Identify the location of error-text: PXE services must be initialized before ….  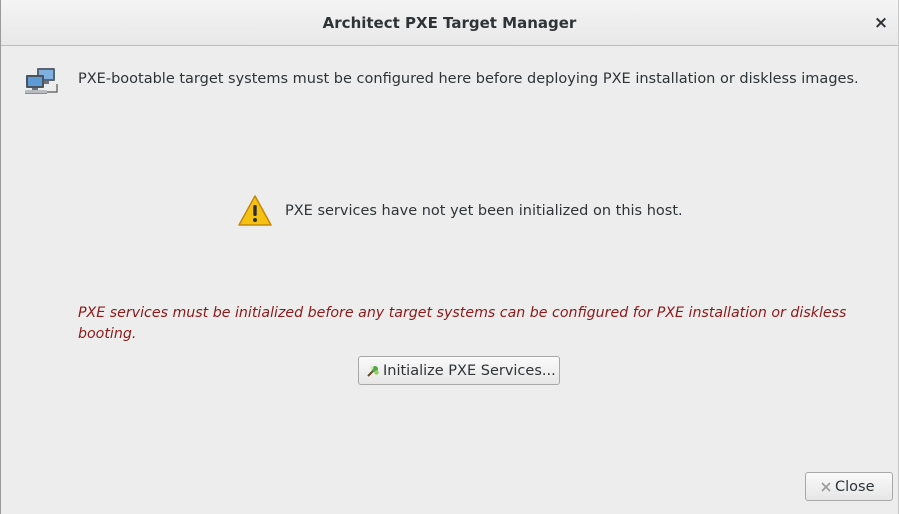
(462, 323).